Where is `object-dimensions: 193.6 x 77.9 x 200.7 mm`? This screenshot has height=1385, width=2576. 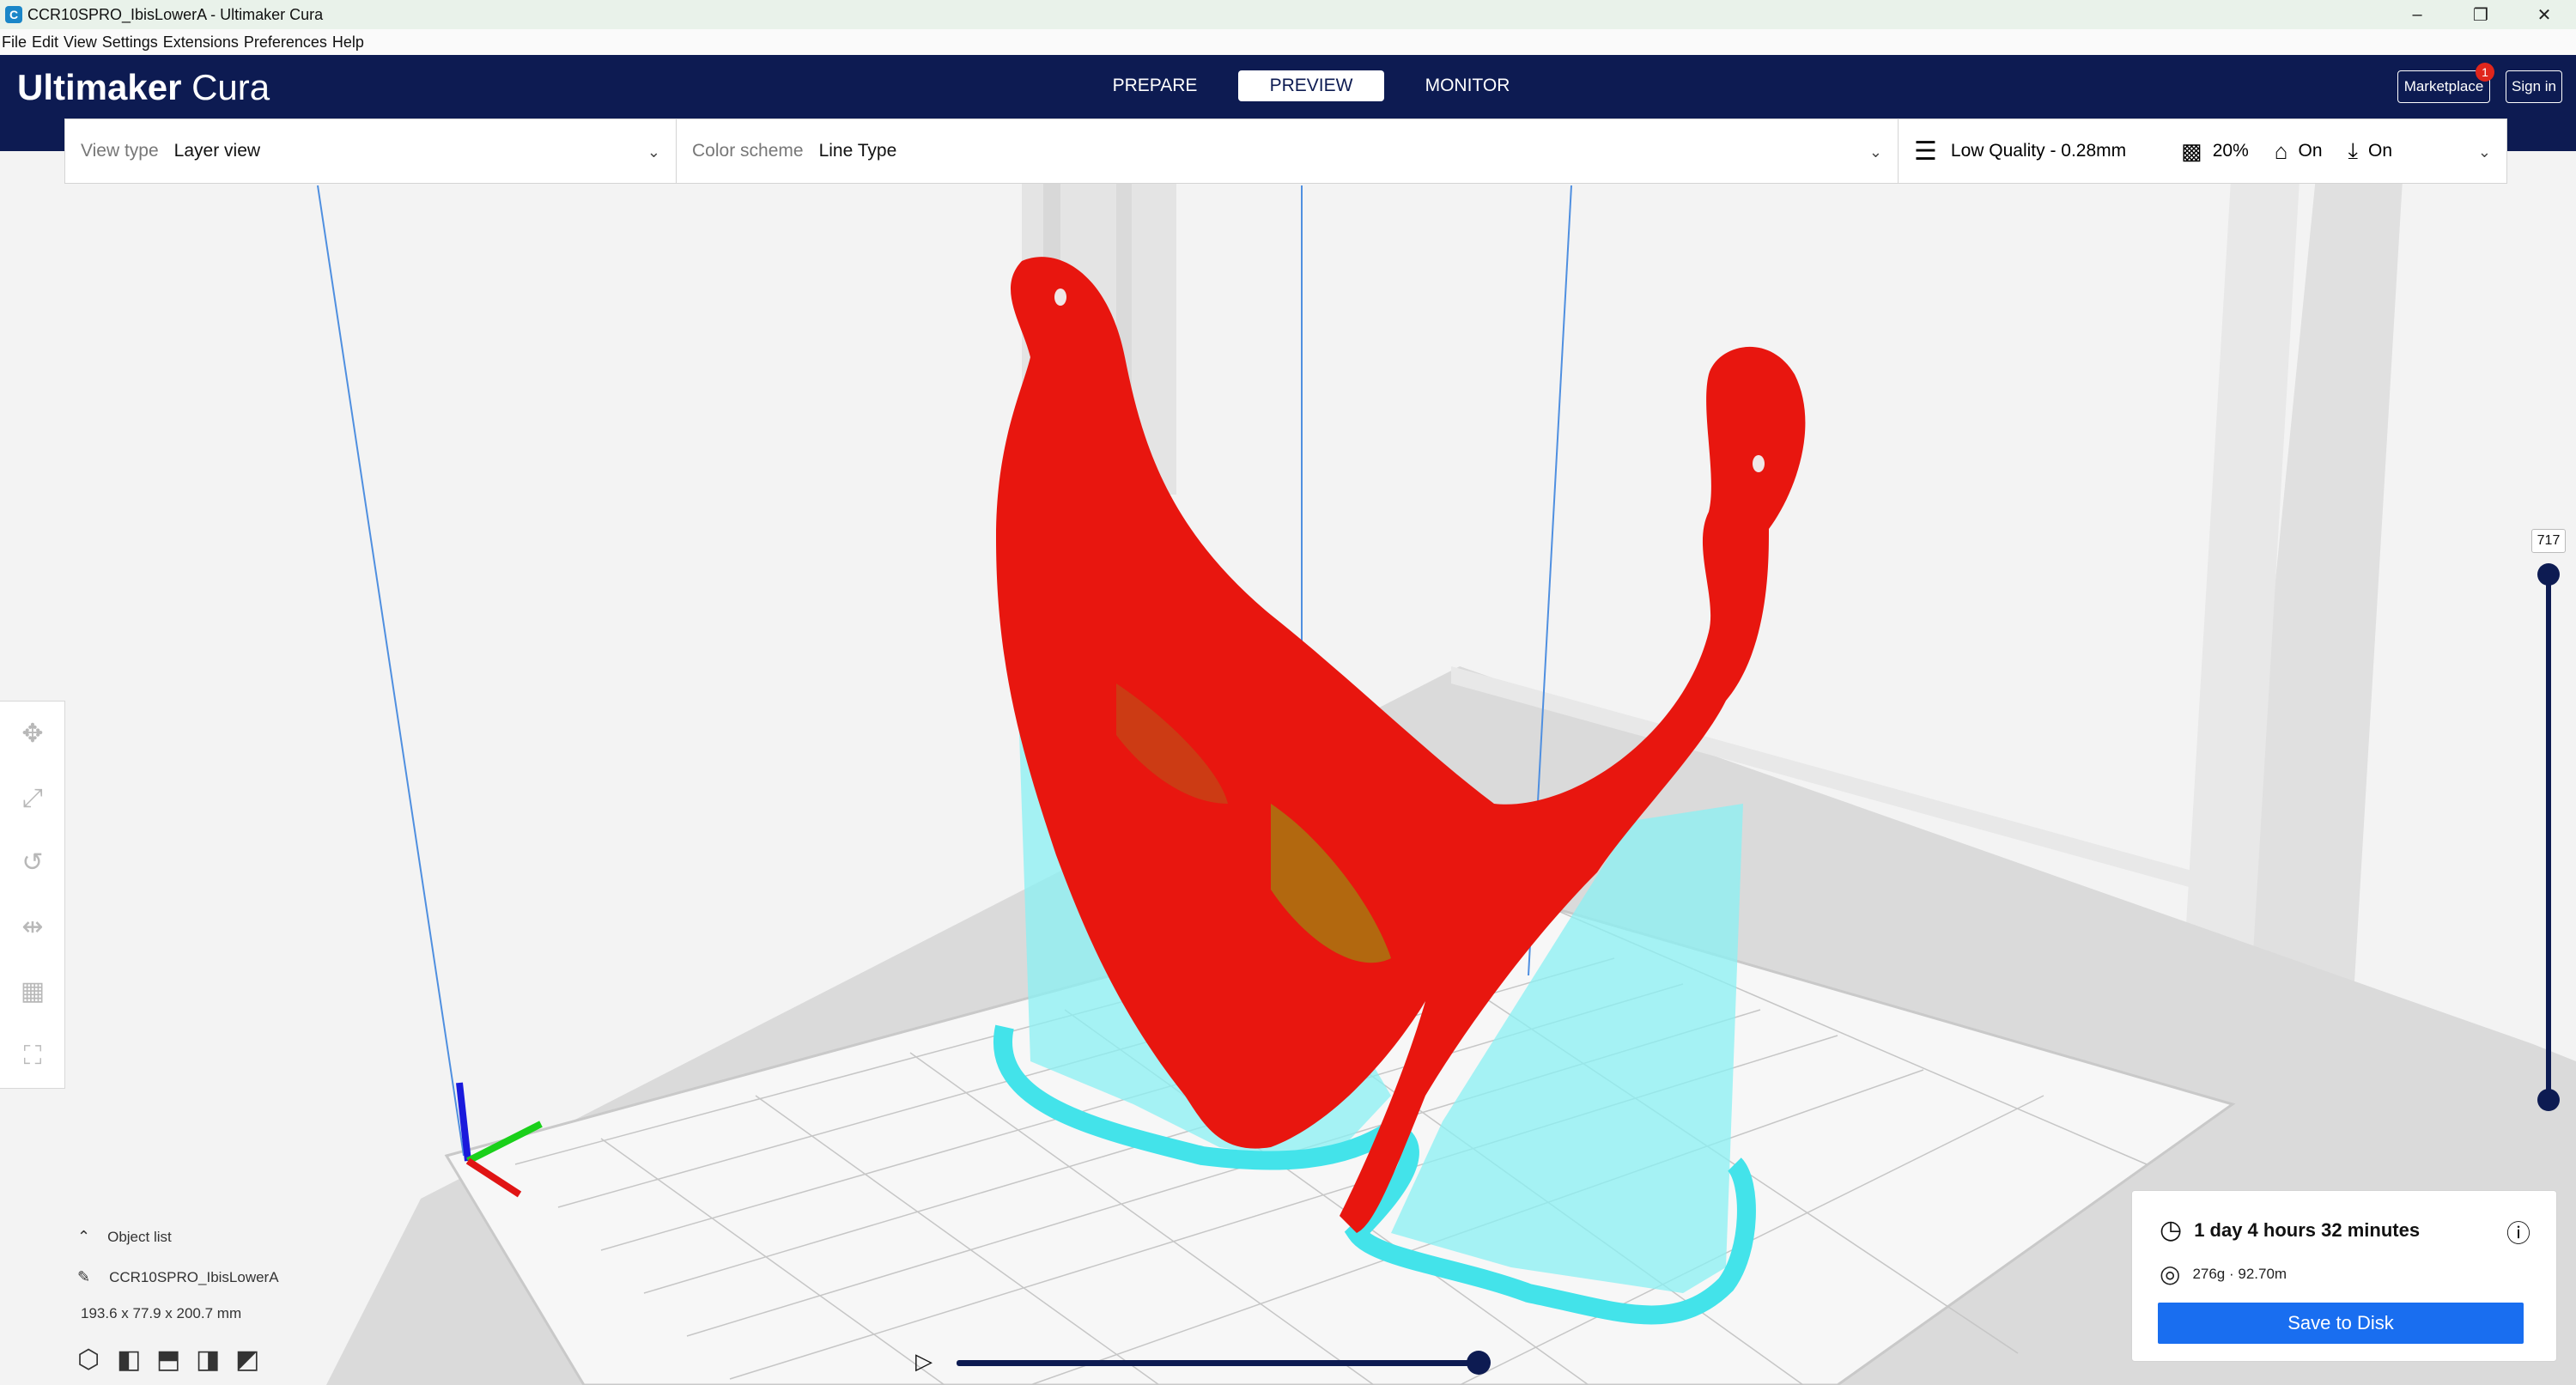 object-dimensions: 193.6 x 77.9 x 200.7 mm is located at coordinates (161, 1313).